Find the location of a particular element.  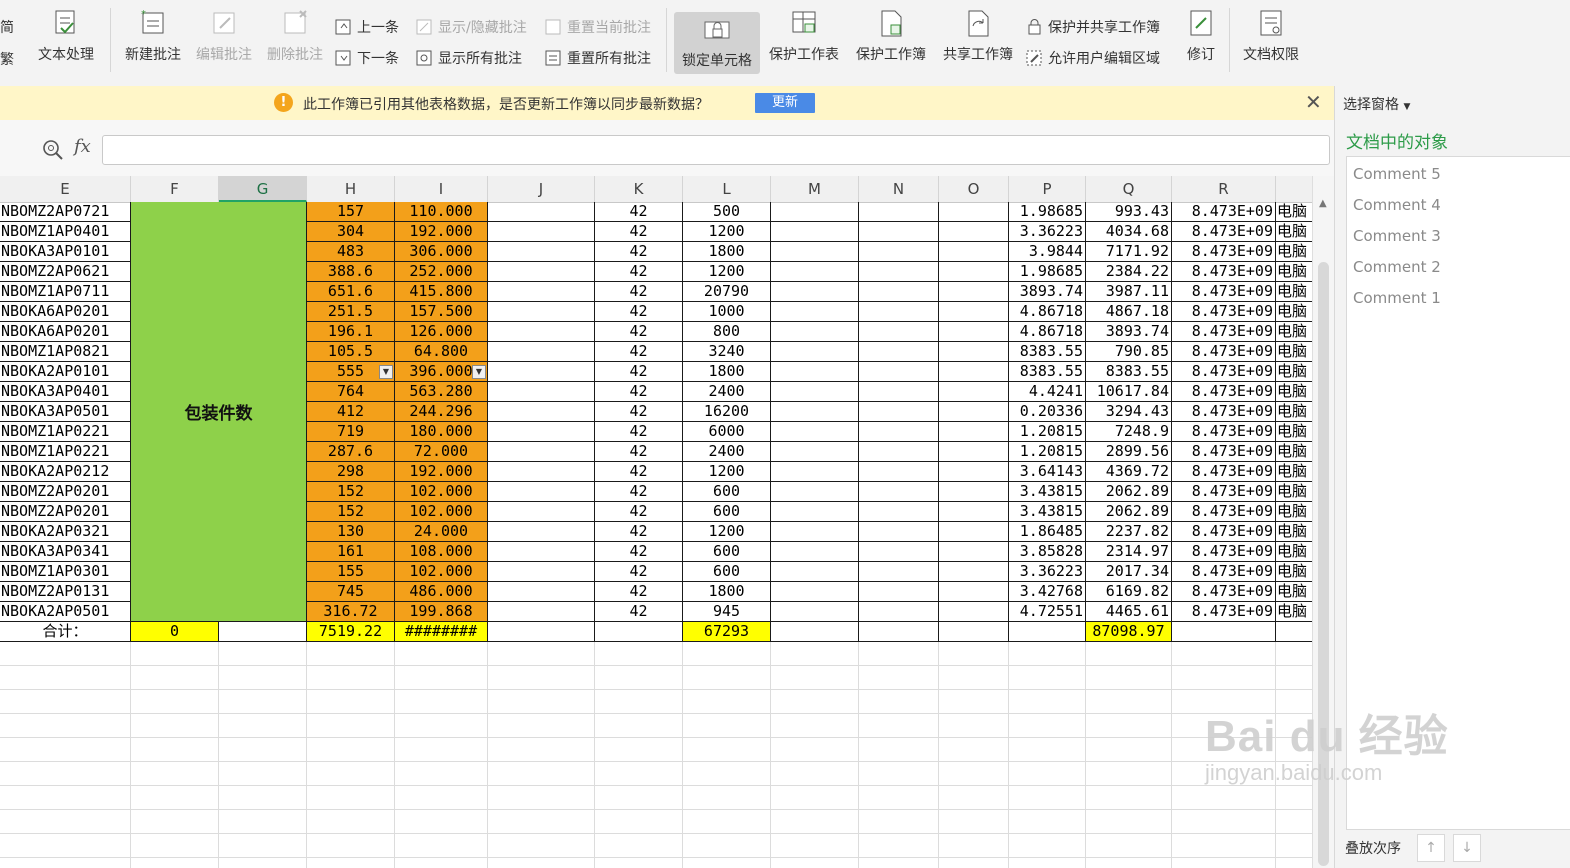

column-header-o: O is located at coordinates (974, 189).